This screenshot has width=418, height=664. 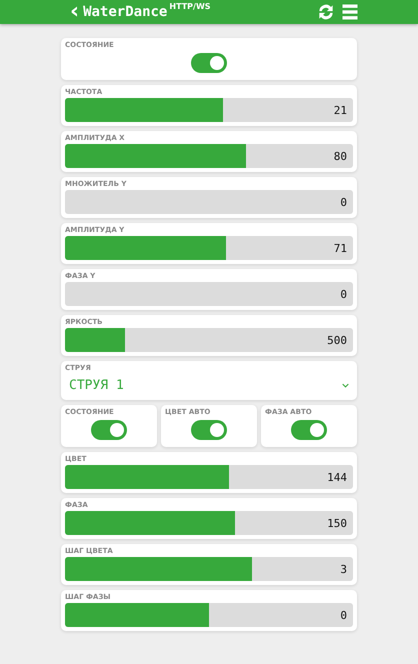 What do you see at coordinates (344, 615) in the screenshot?
I see `slider-value: 0` at bounding box center [344, 615].